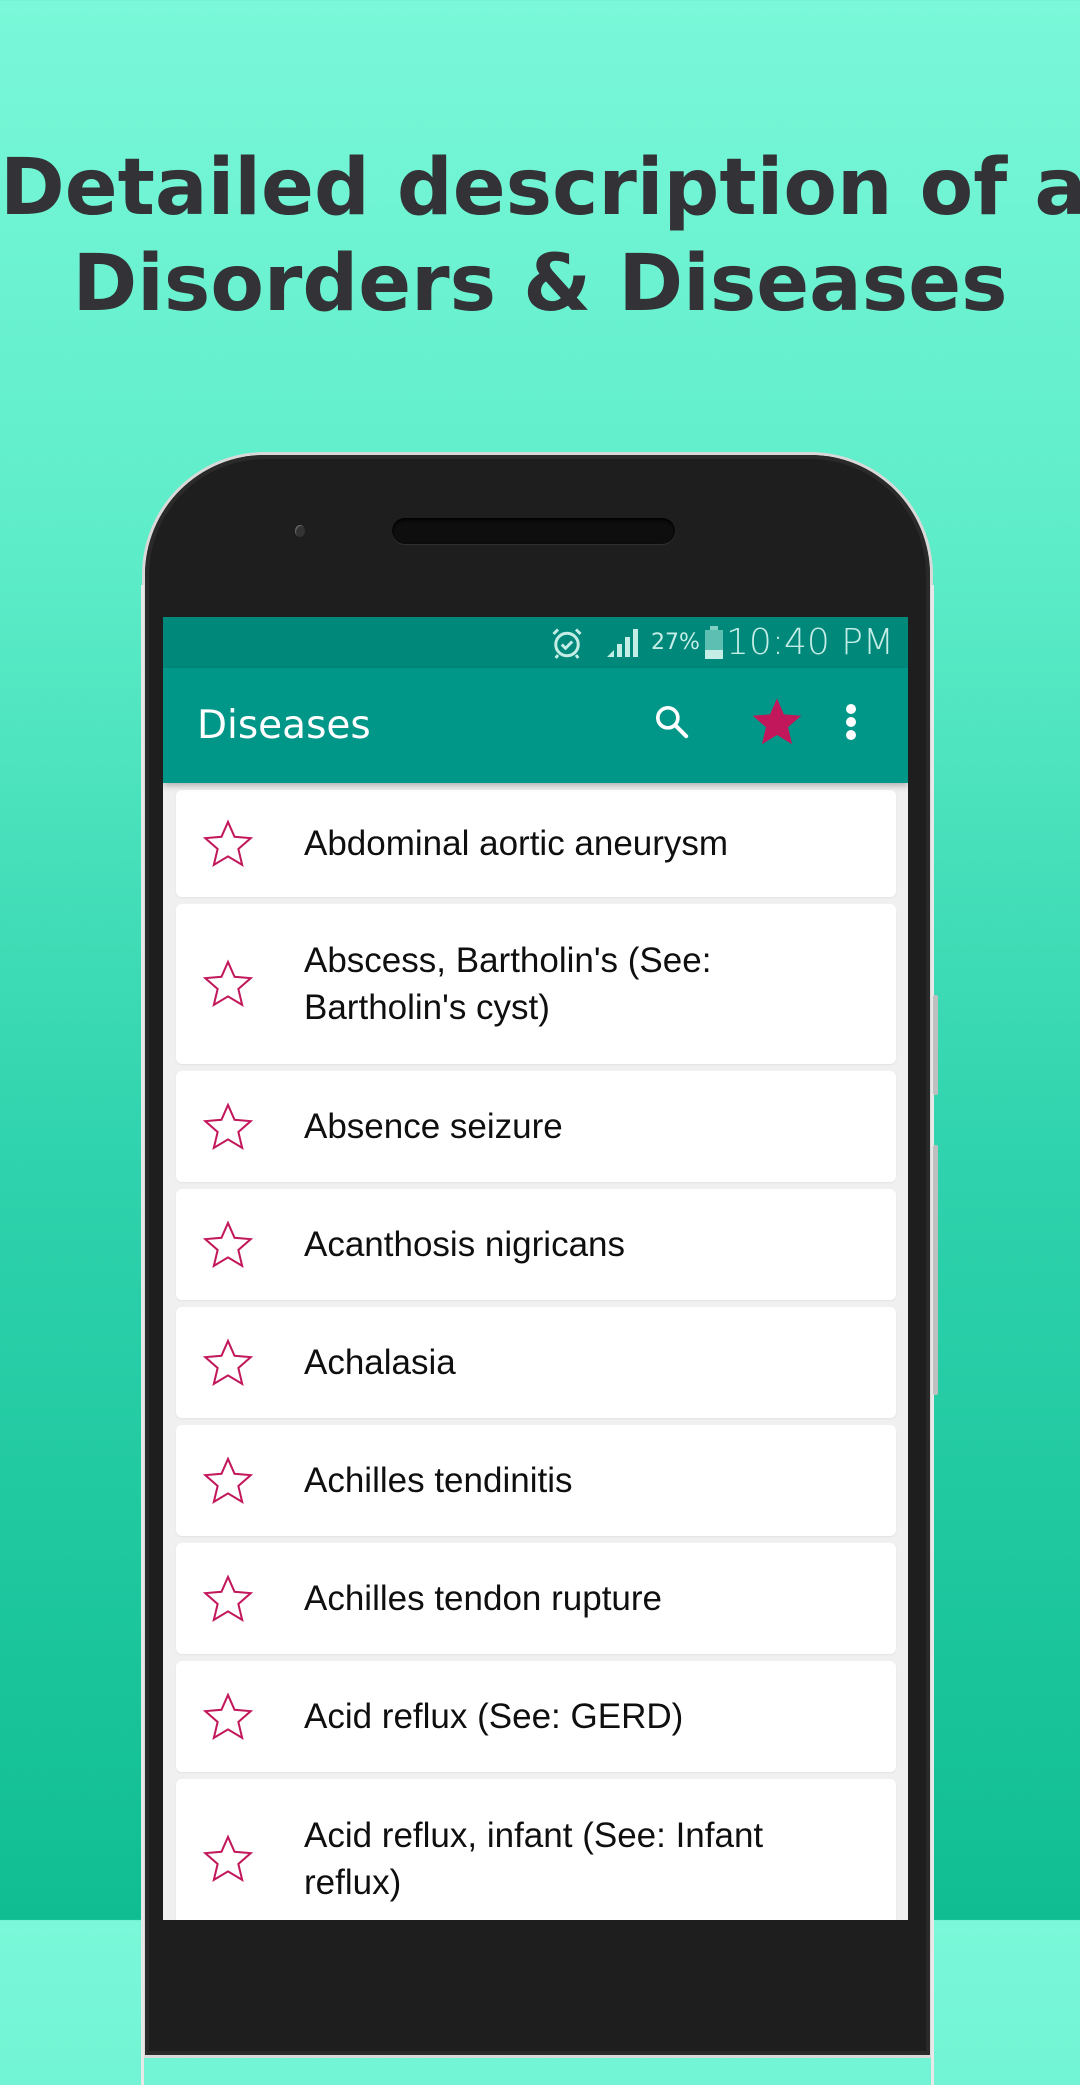 The width and height of the screenshot is (1080, 2085). I want to click on favorites-button, so click(777, 724).